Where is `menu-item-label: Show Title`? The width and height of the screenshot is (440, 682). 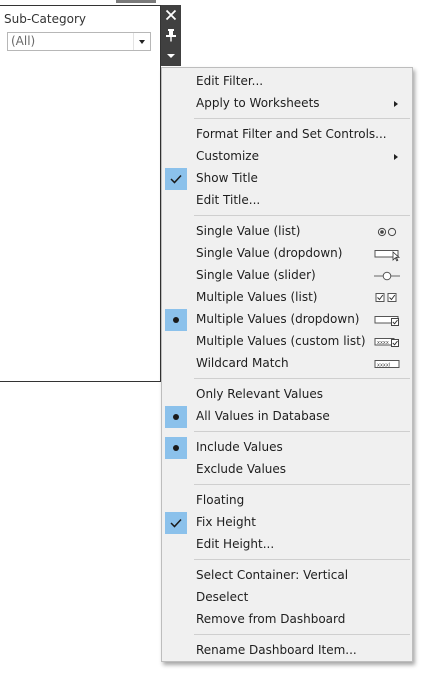
menu-item-label: Show Title is located at coordinates (227, 178).